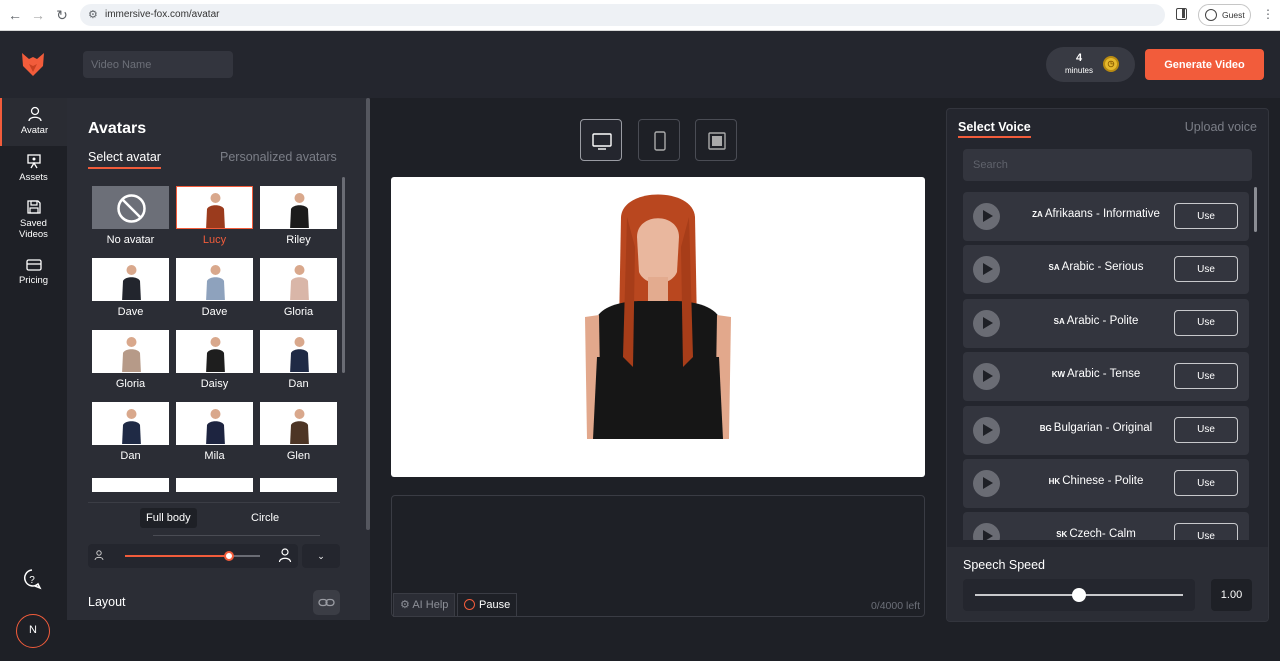 This screenshot has height=661, width=1280. What do you see at coordinates (124, 159) in the screenshot?
I see `tab-select-avatar: Select avatar` at bounding box center [124, 159].